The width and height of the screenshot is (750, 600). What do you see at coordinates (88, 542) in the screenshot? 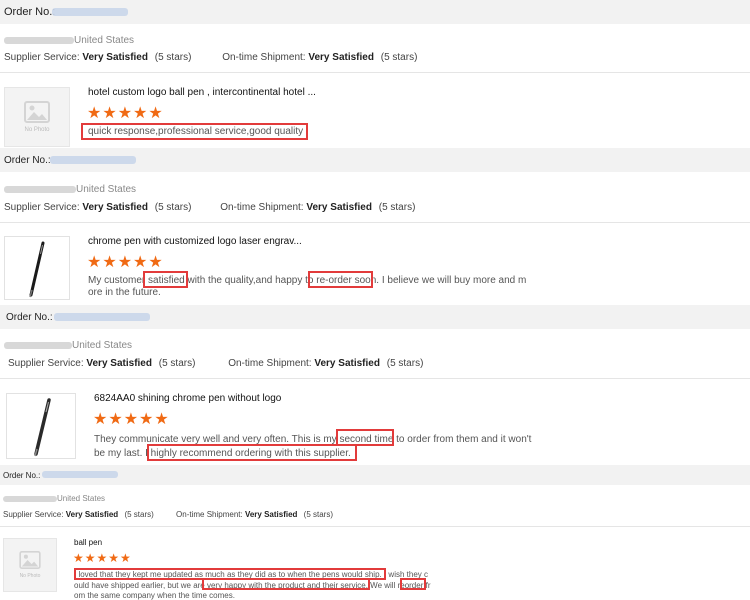
I see `product-title: ball pen` at bounding box center [88, 542].